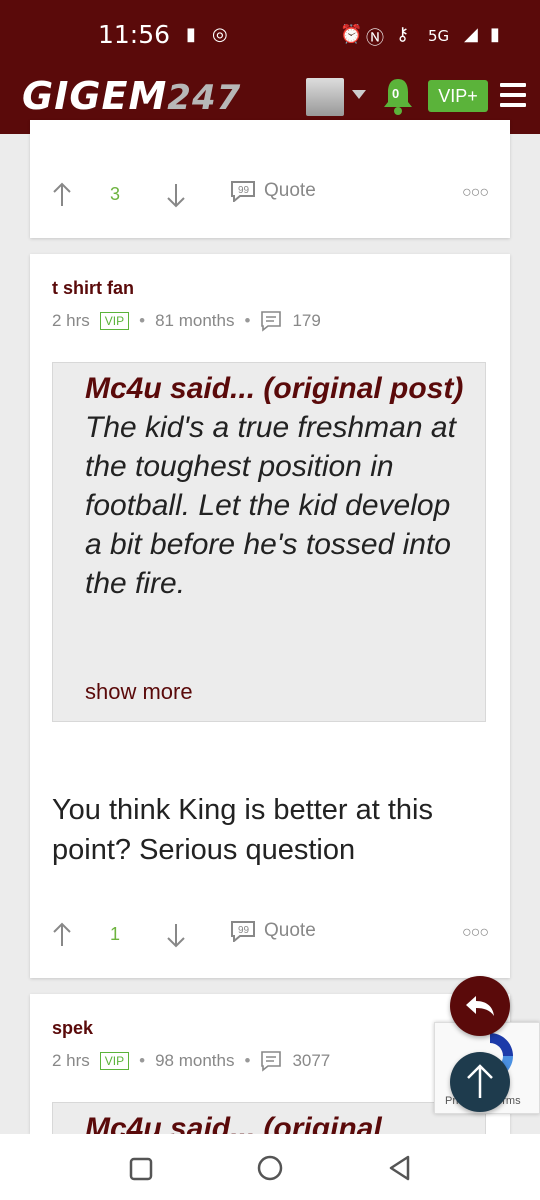 The image size is (540, 1200). I want to click on instagram-icon: ◎, so click(220, 34).